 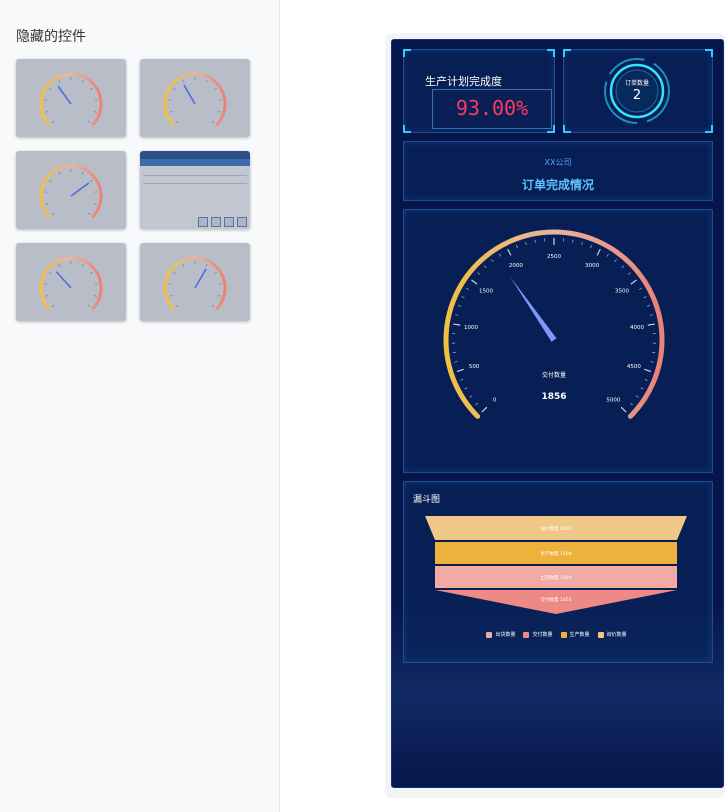 I want to click on funnel-legend-item: 询价数量, so click(x=612, y=634).